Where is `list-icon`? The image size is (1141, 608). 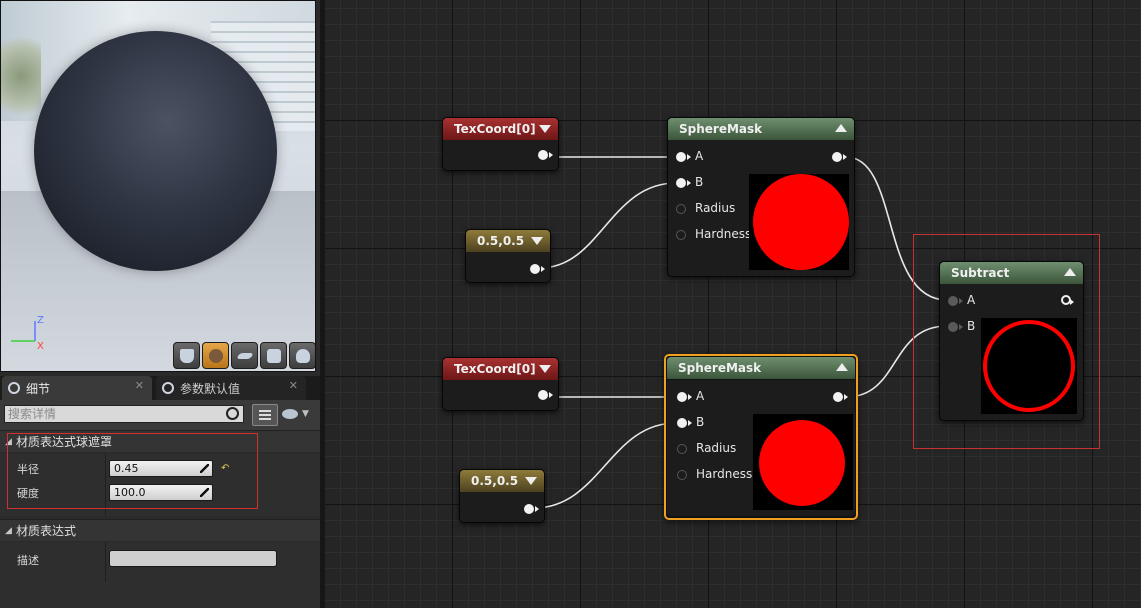 list-icon is located at coordinates (265, 415).